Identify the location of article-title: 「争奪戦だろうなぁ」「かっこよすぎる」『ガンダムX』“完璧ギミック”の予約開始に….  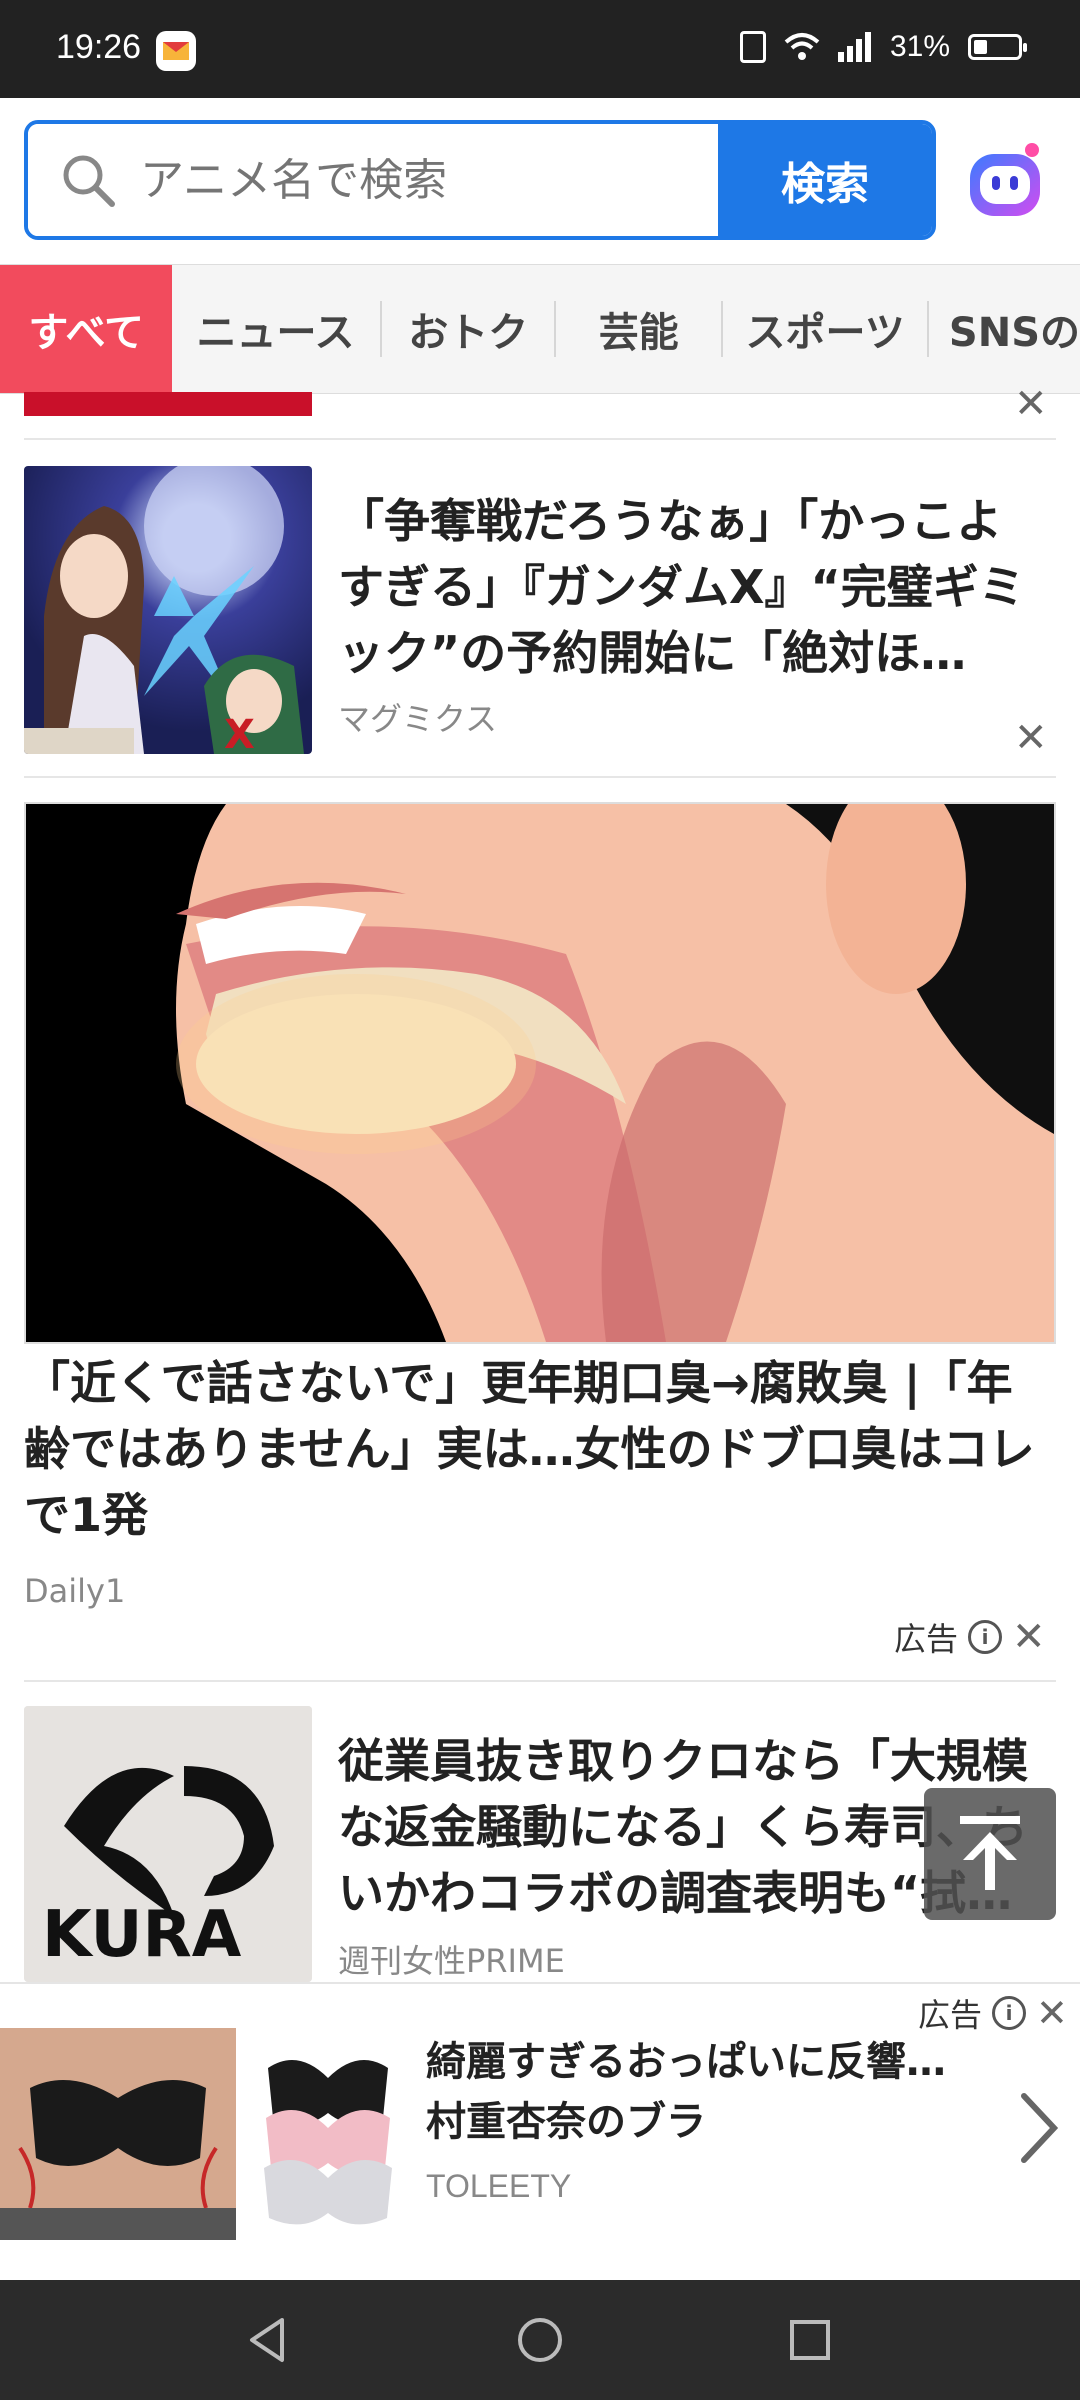
(688, 587).